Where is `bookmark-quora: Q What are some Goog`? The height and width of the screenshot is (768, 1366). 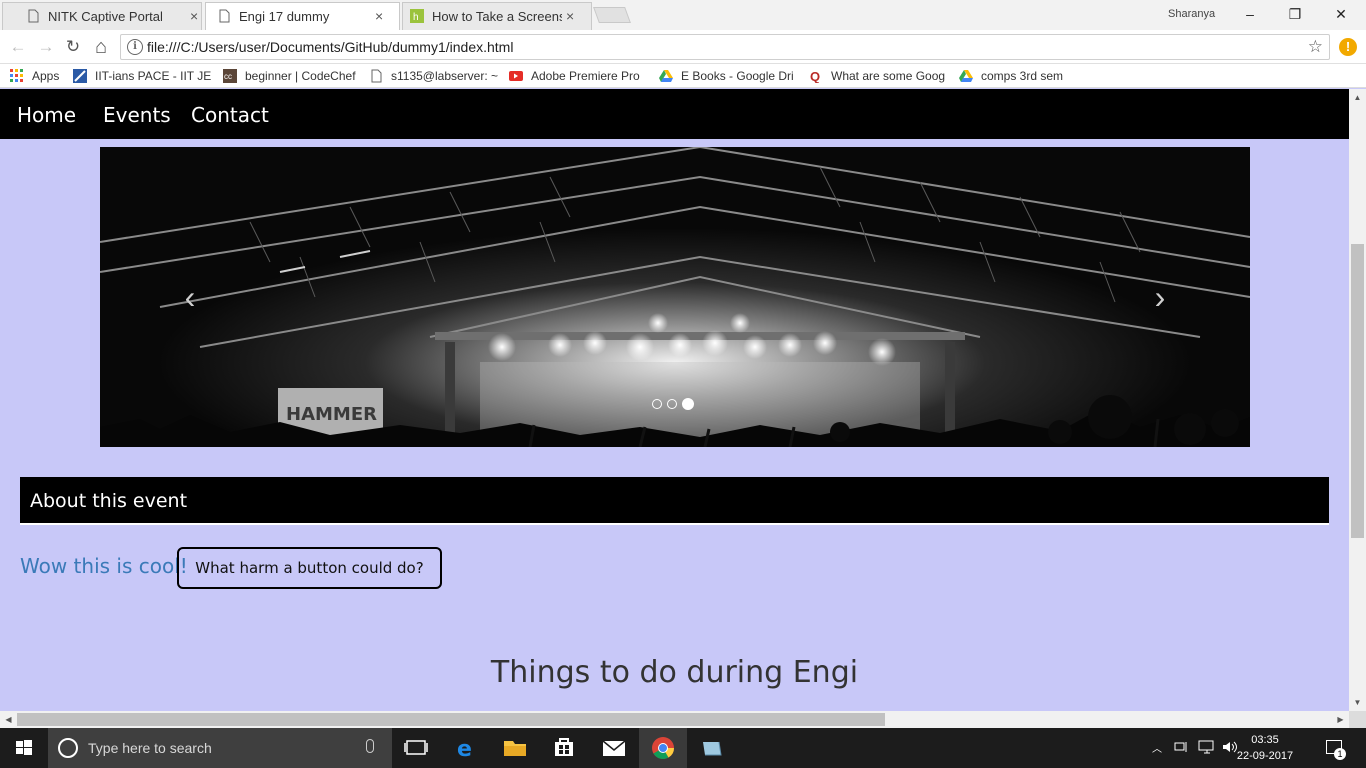 bookmark-quora: Q What are some Goog is located at coordinates (877, 76).